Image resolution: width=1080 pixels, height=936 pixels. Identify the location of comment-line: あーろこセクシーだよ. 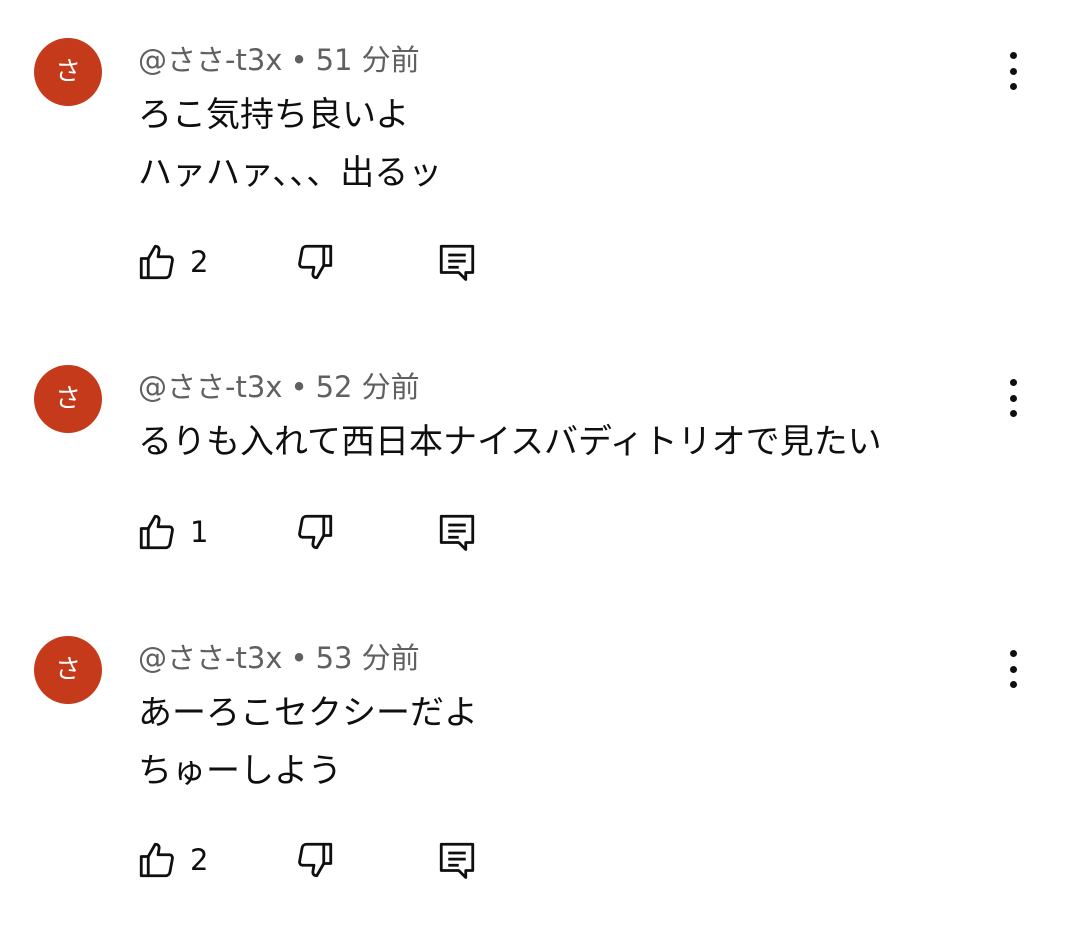
(308, 713).